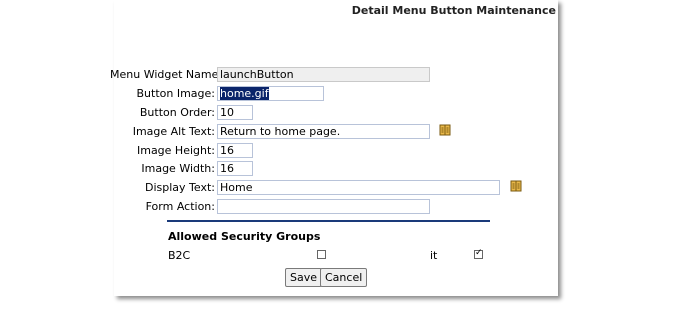  What do you see at coordinates (323, 206) in the screenshot?
I see `form-action-field` at bounding box center [323, 206].